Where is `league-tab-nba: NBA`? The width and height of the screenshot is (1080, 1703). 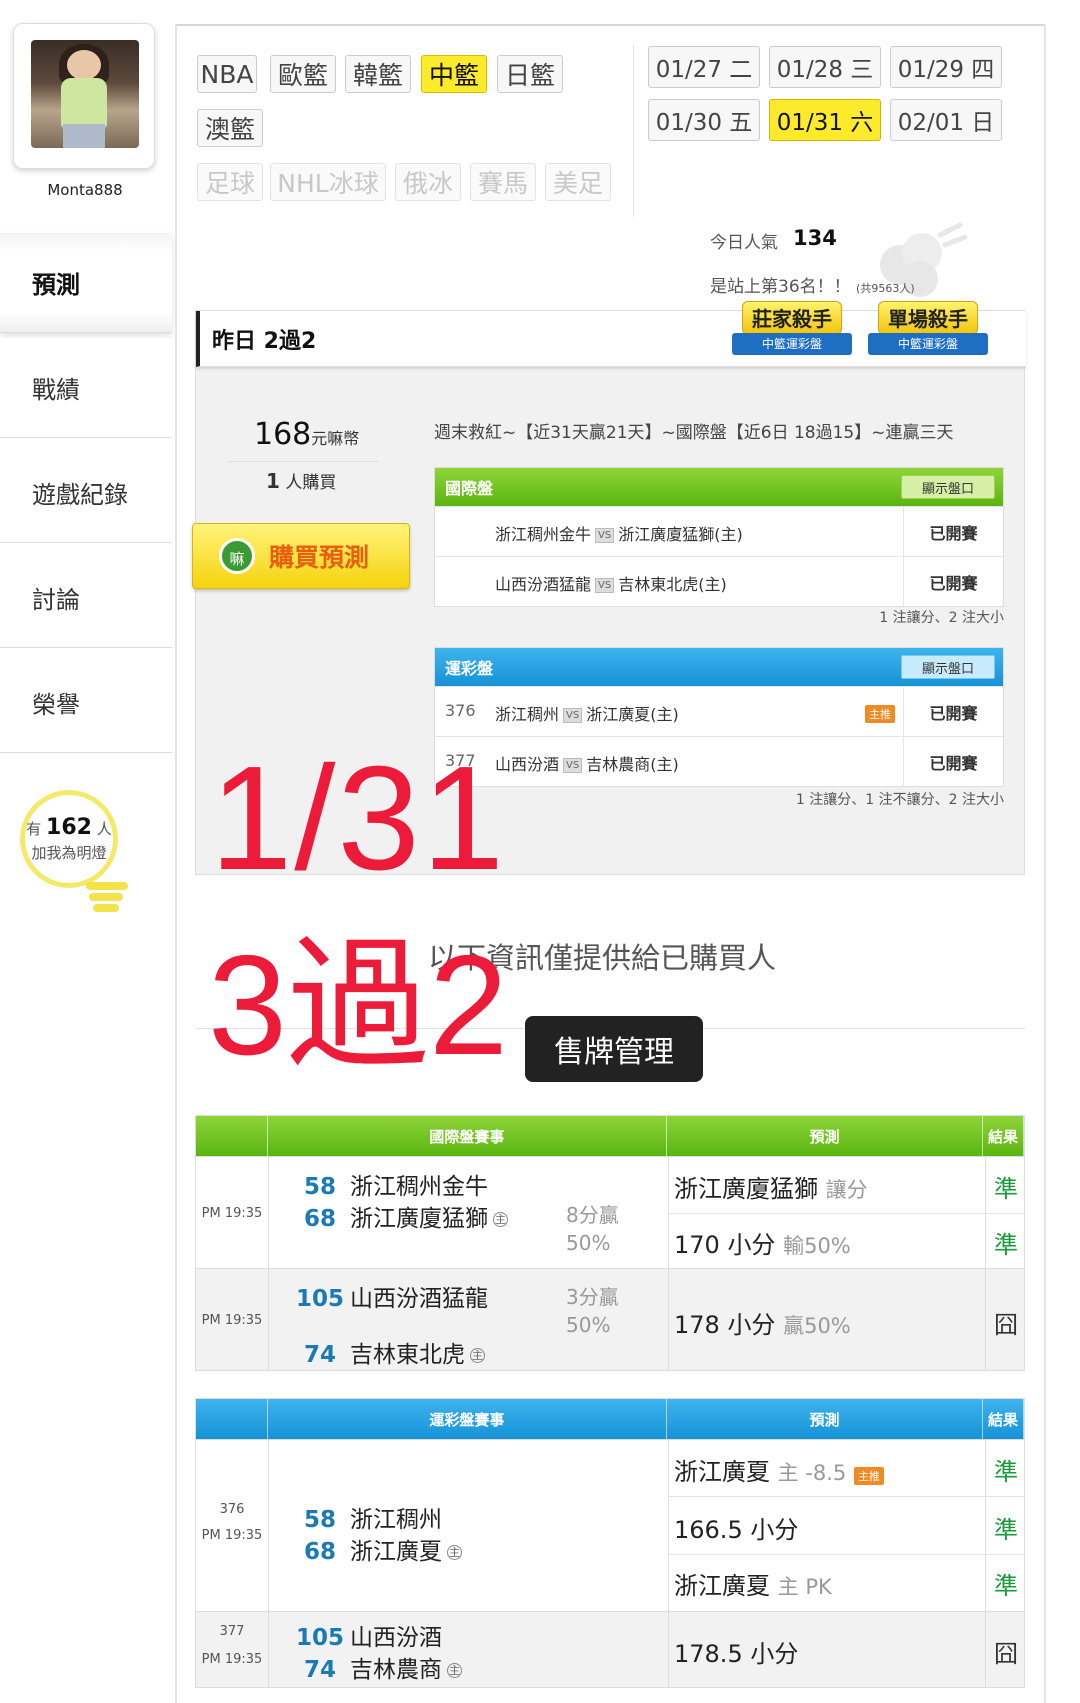
league-tab-nba: NBA is located at coordinates (227, 74).